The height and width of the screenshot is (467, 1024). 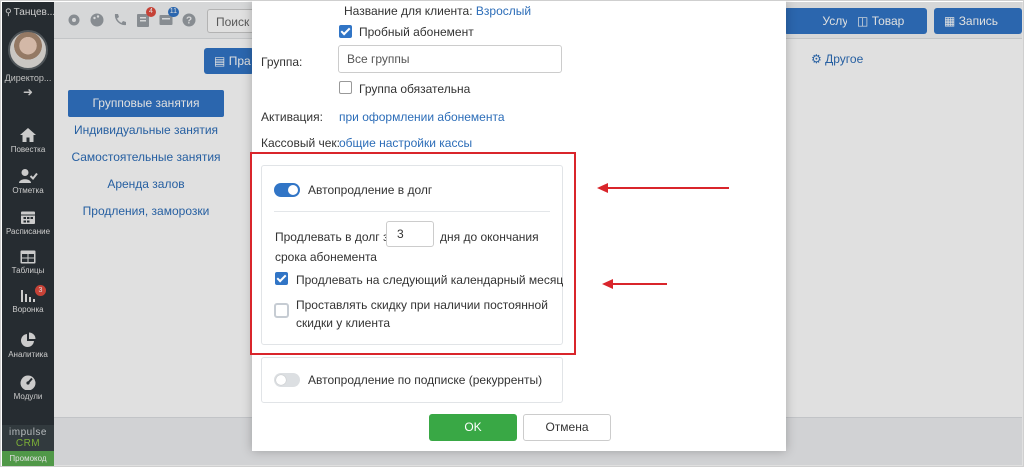 What do you see at coordinates (282, 62) in the screenshot?
I see `group-label: Группа:` at bounding box center [282, 62].